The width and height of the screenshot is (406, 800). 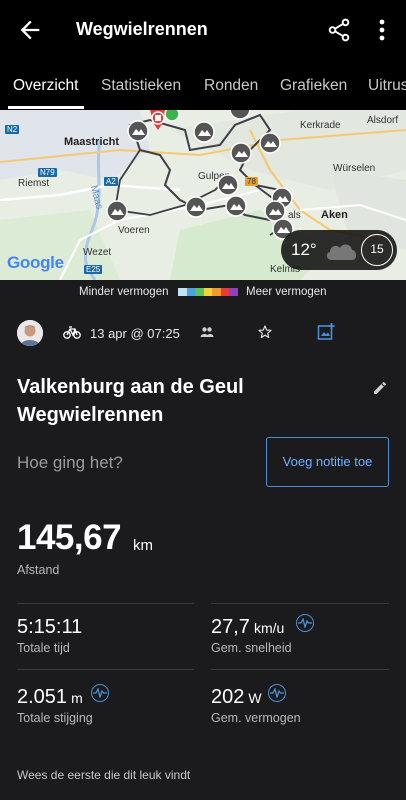 I want to click on likes-text: Wees de eerste die dit leuk vindt, so click(x=103, y=775).